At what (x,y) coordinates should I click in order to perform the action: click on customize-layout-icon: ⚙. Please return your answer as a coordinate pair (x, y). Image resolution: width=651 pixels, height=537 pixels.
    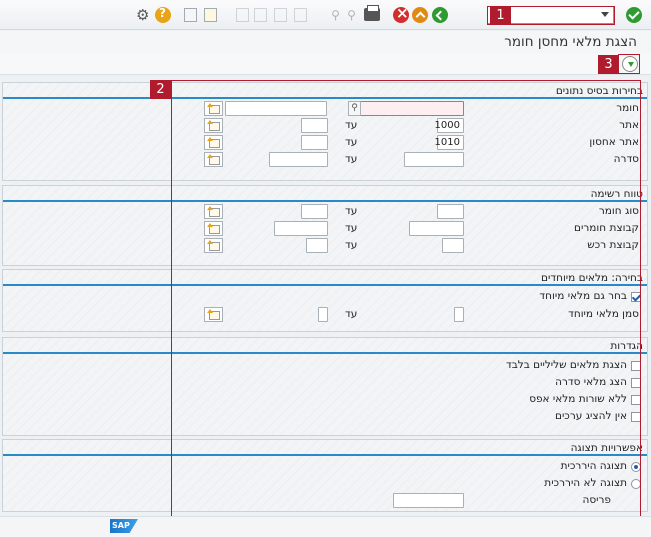
    Looking at the image, I should click on (142, 15).